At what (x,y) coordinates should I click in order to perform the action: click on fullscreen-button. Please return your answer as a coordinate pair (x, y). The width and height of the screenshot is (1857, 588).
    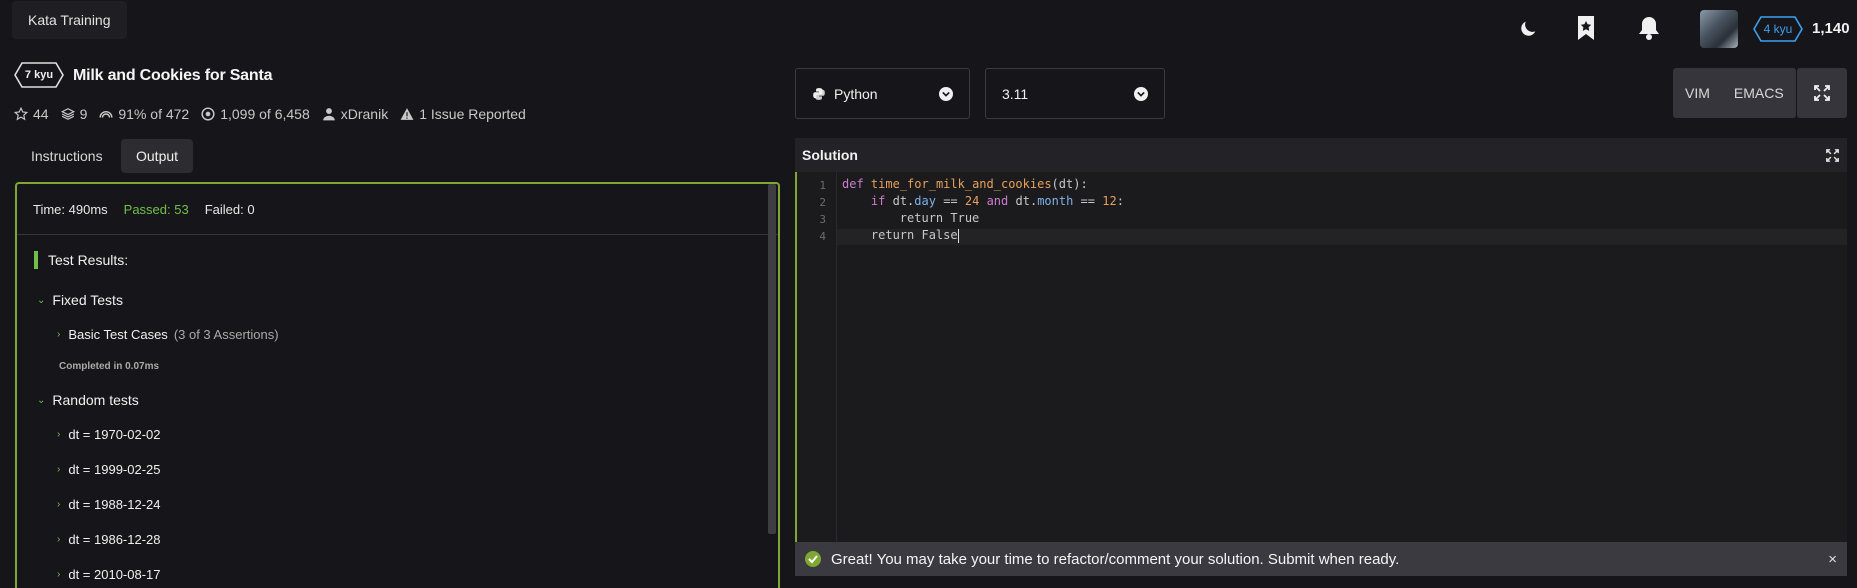
    Looking at the image, I should click on (1822, 93).